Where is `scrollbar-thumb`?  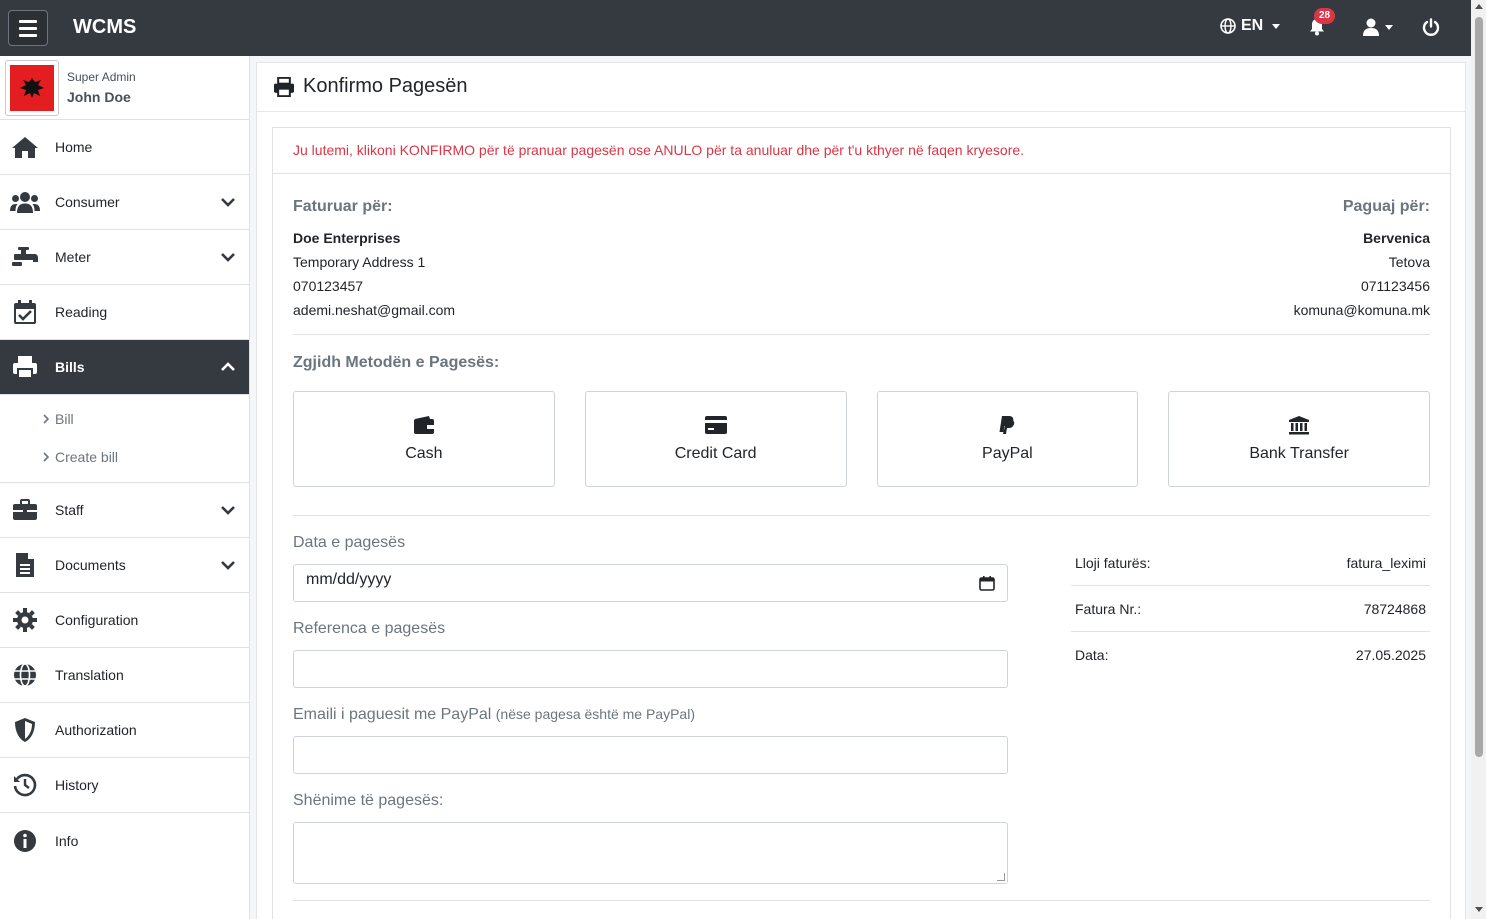
scrollbar-thumb is located at coordinates (1479, 387).